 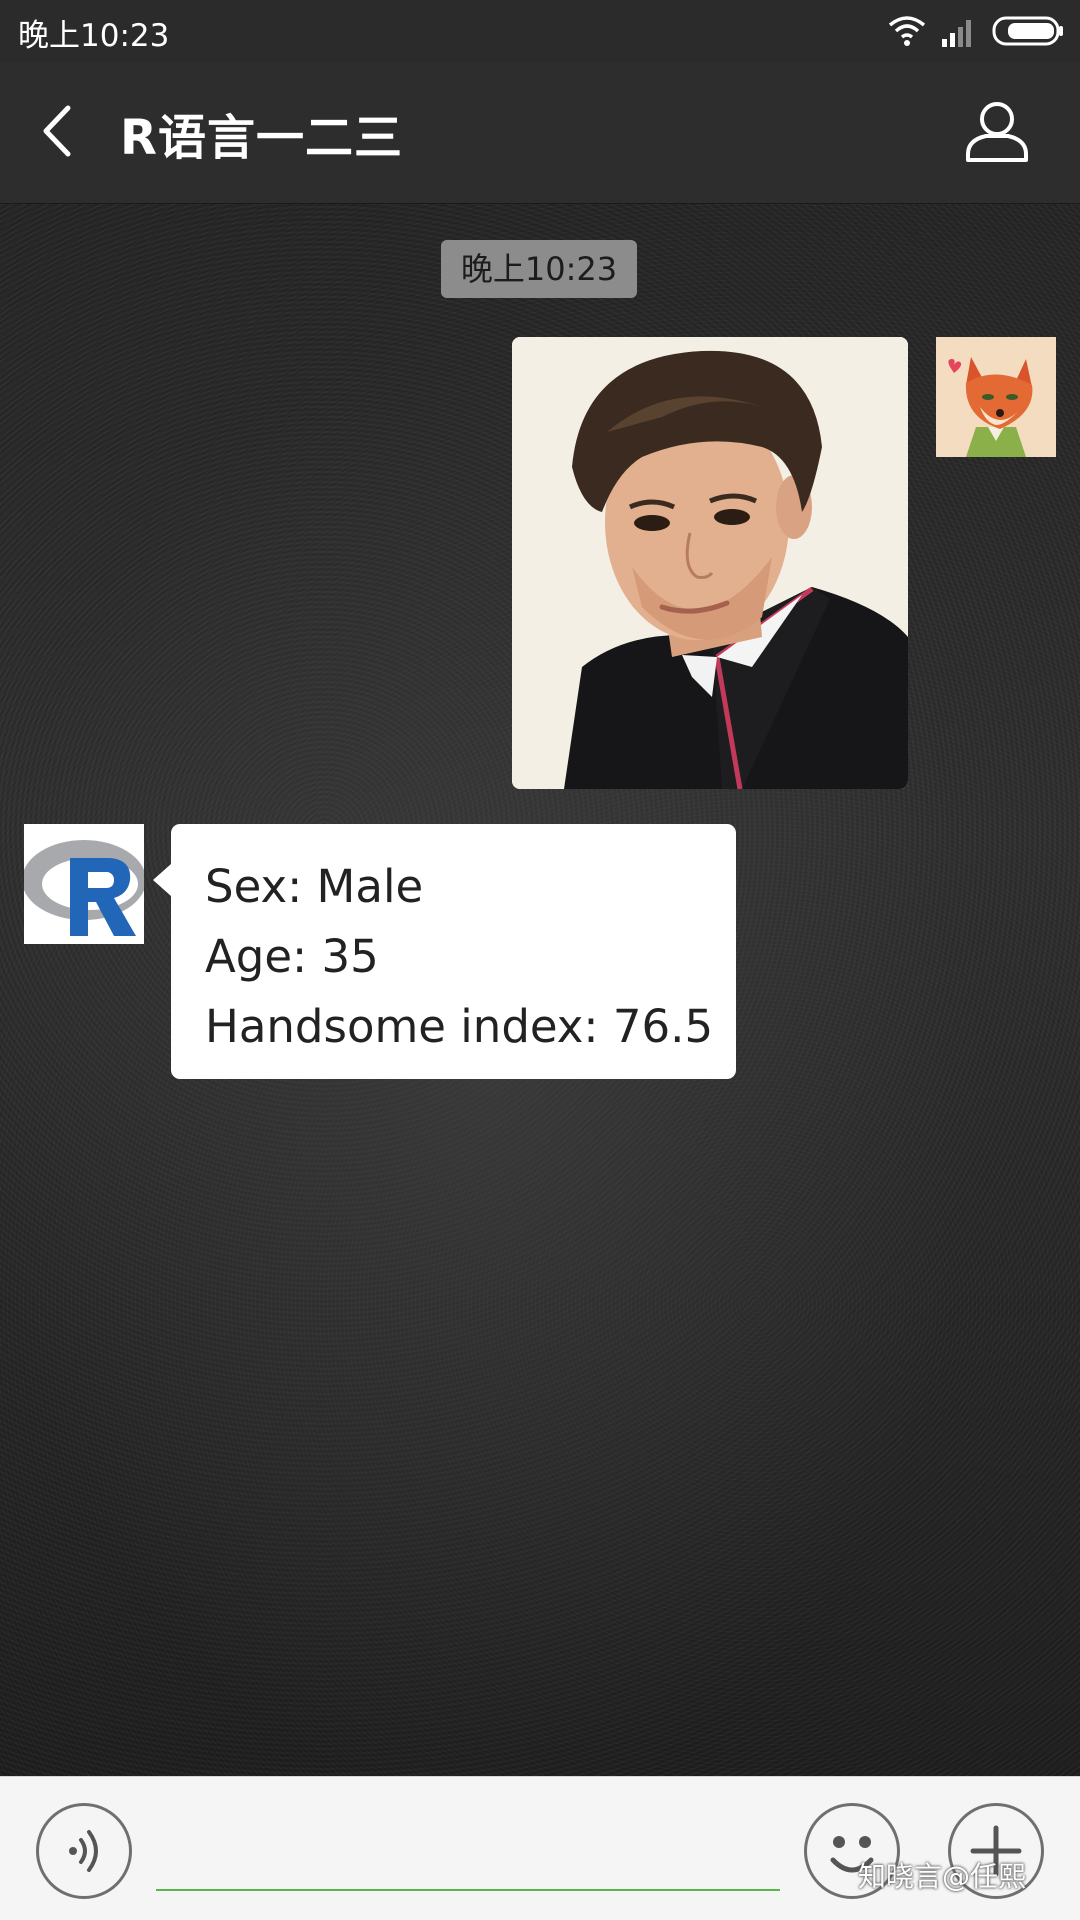 I want to click on input-bar: 知晓言@任熙, so click(x=540, y=1848).